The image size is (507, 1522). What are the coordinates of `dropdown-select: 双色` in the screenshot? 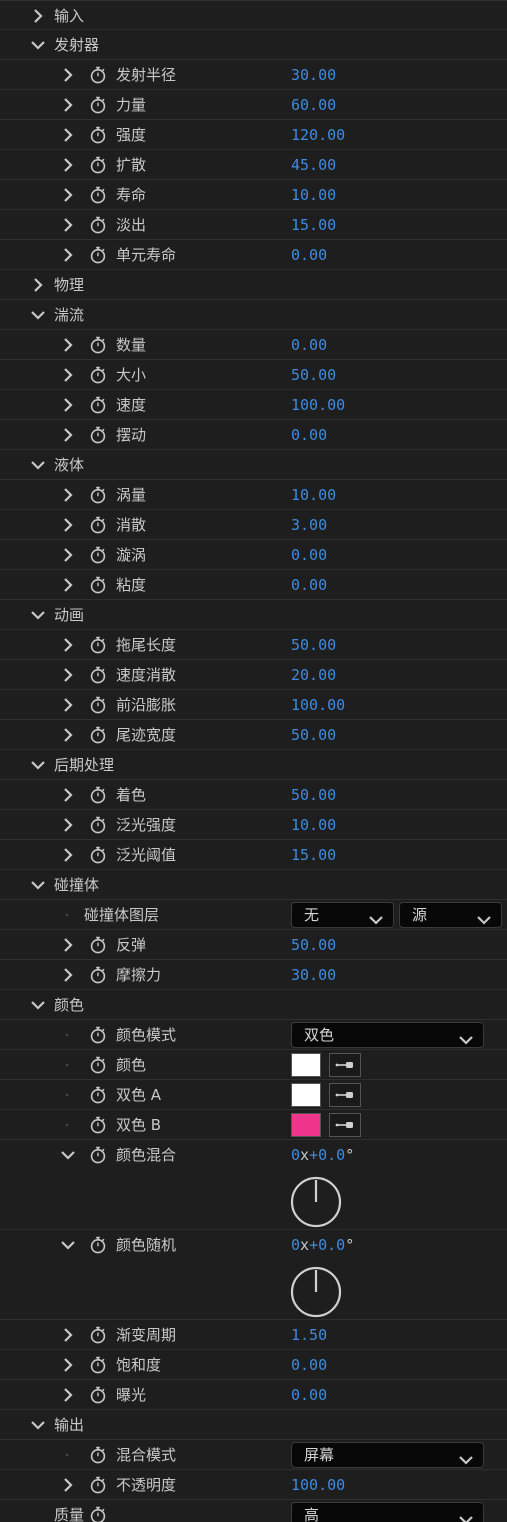 It's located at (387, 1035).